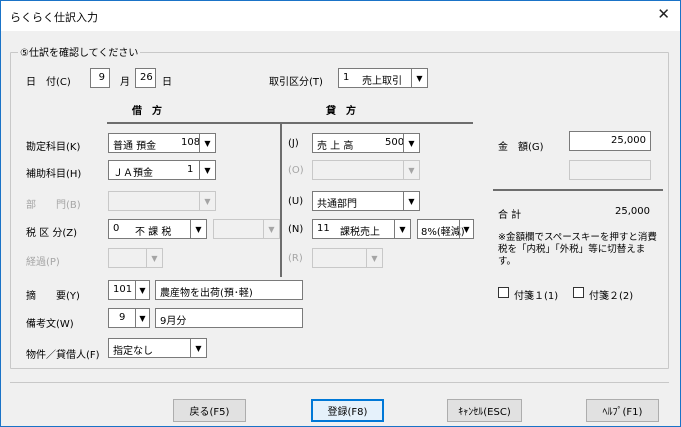 The width and height of the screenshot is (681, 427). What do you see at coordinates (339, 382) in the screenshot?
I see `footer-divider` at bounding box center [339, 382].